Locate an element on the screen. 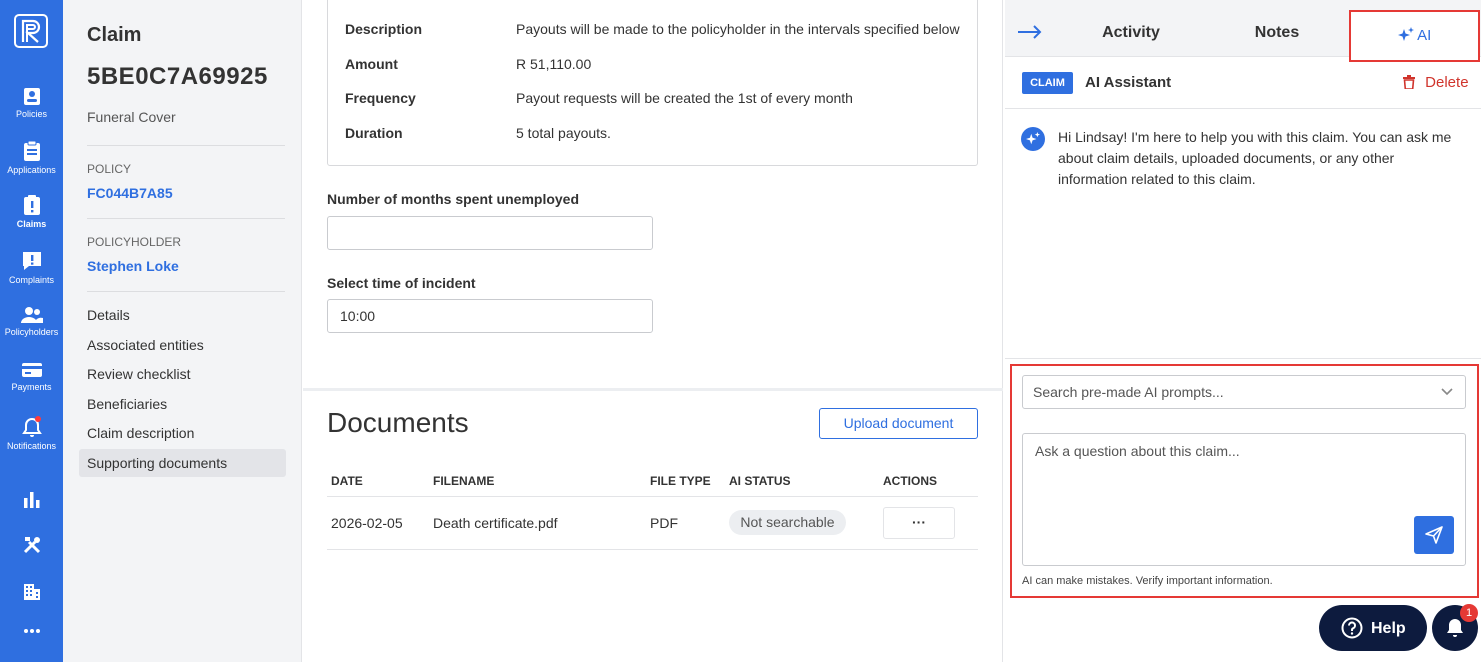 This screenshot has width=1481, height=662. delete-label: Delete is located at coordinates (1447, 82).